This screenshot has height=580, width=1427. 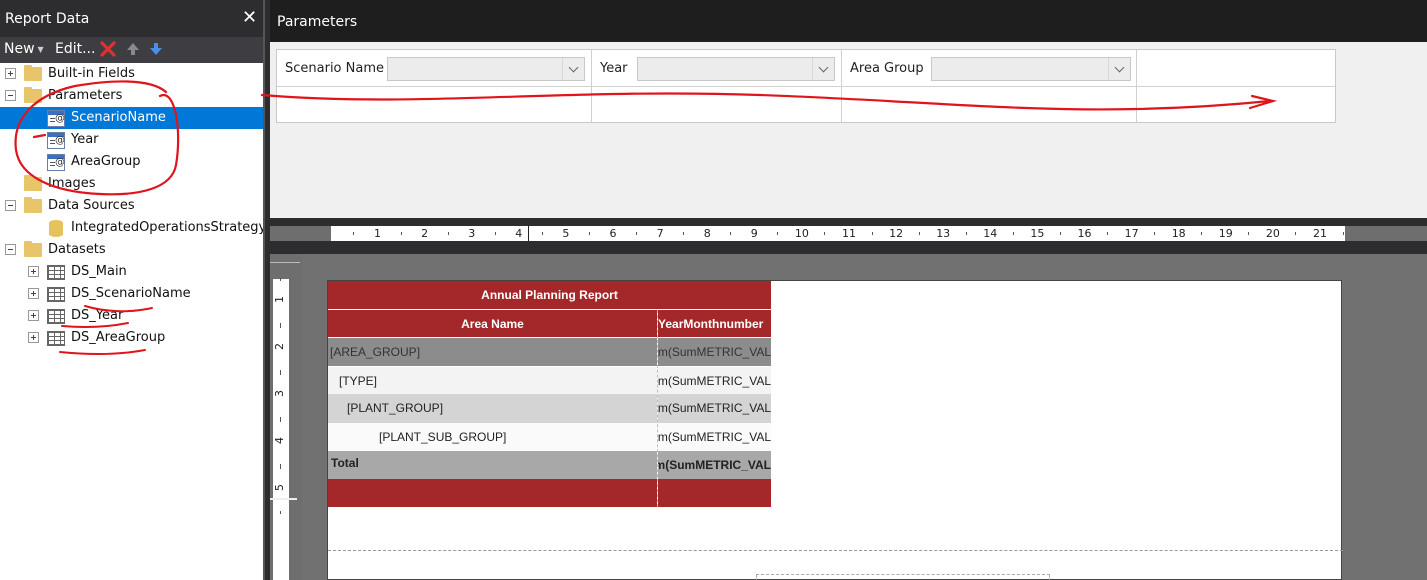 What do you see at coordinates (131, 228) in the screenshot?
I see `tree-item-data-source: IntegratedOperationsStrategy_D` at bounding box center [131, 228].